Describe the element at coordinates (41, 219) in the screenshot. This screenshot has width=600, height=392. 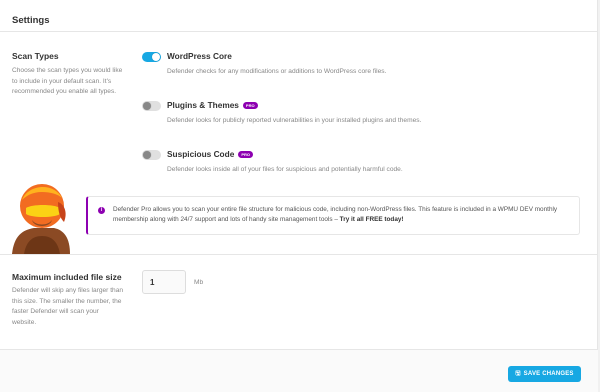
I see `defender-mascot-illustration` at that location.